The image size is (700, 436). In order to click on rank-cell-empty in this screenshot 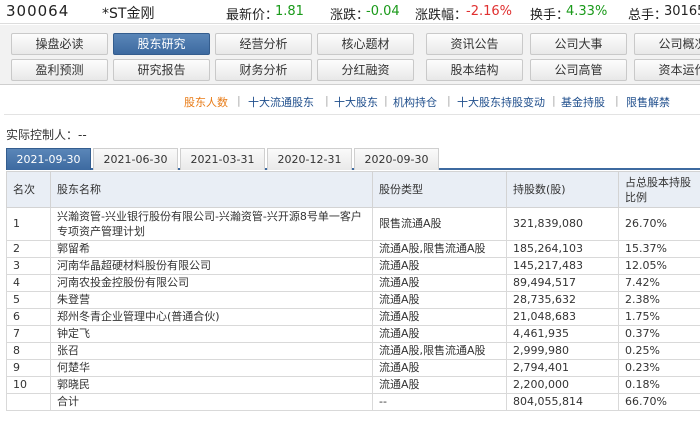, I will do `click(28, 402)`.